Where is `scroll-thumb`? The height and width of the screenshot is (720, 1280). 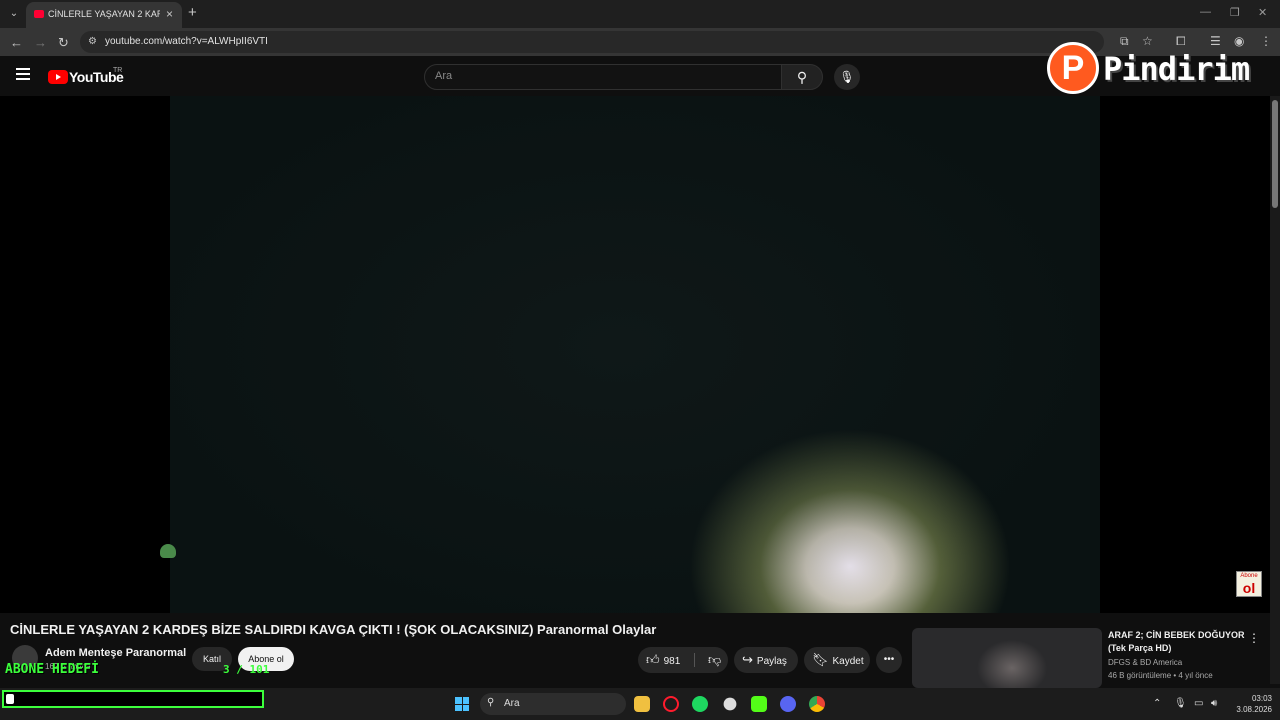
scroll-thumb is located at coordinates (1275, 154).